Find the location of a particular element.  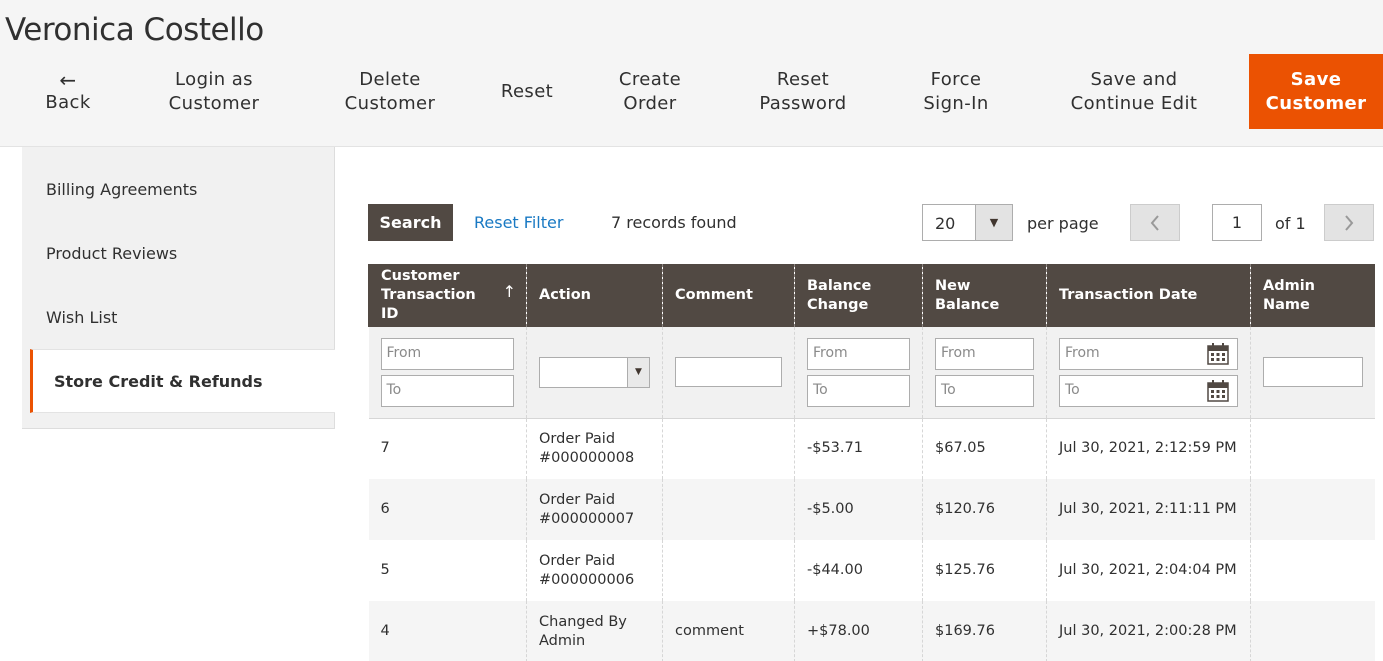

cell-action: Order Paid #000000006 is located at coordinates (594, 570).